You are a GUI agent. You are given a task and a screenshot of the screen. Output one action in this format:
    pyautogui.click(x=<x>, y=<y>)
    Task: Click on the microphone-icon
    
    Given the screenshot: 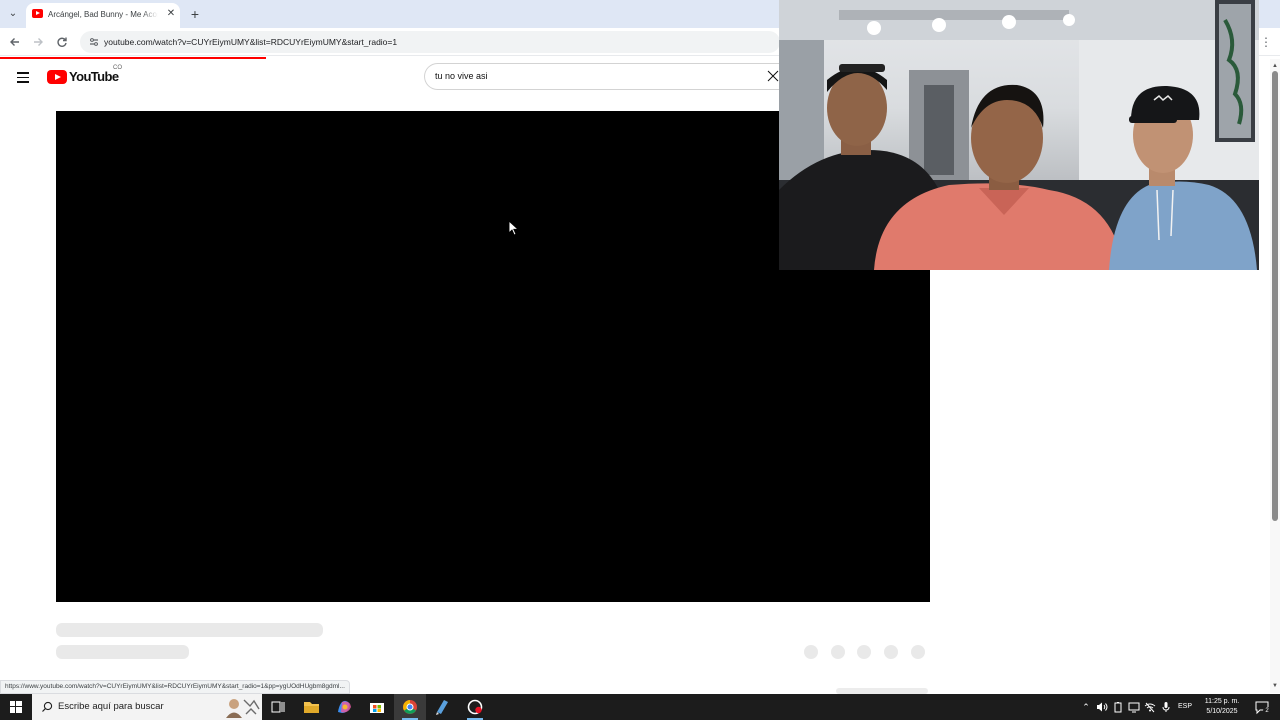 What is the action you would take?
    pyautogui.click(x=1166, y=707)
    